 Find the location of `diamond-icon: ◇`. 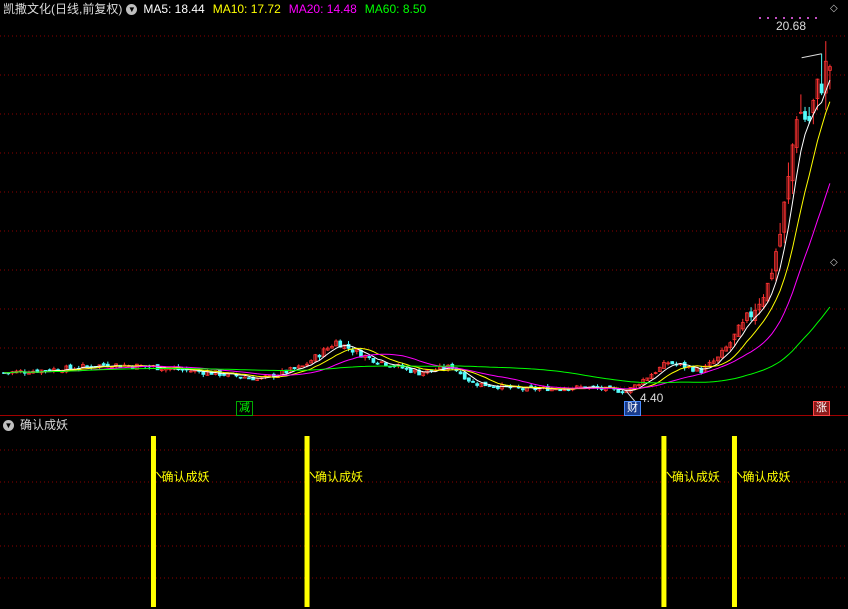

diamond-icon: ◇ is located at coordinates (834, 263).